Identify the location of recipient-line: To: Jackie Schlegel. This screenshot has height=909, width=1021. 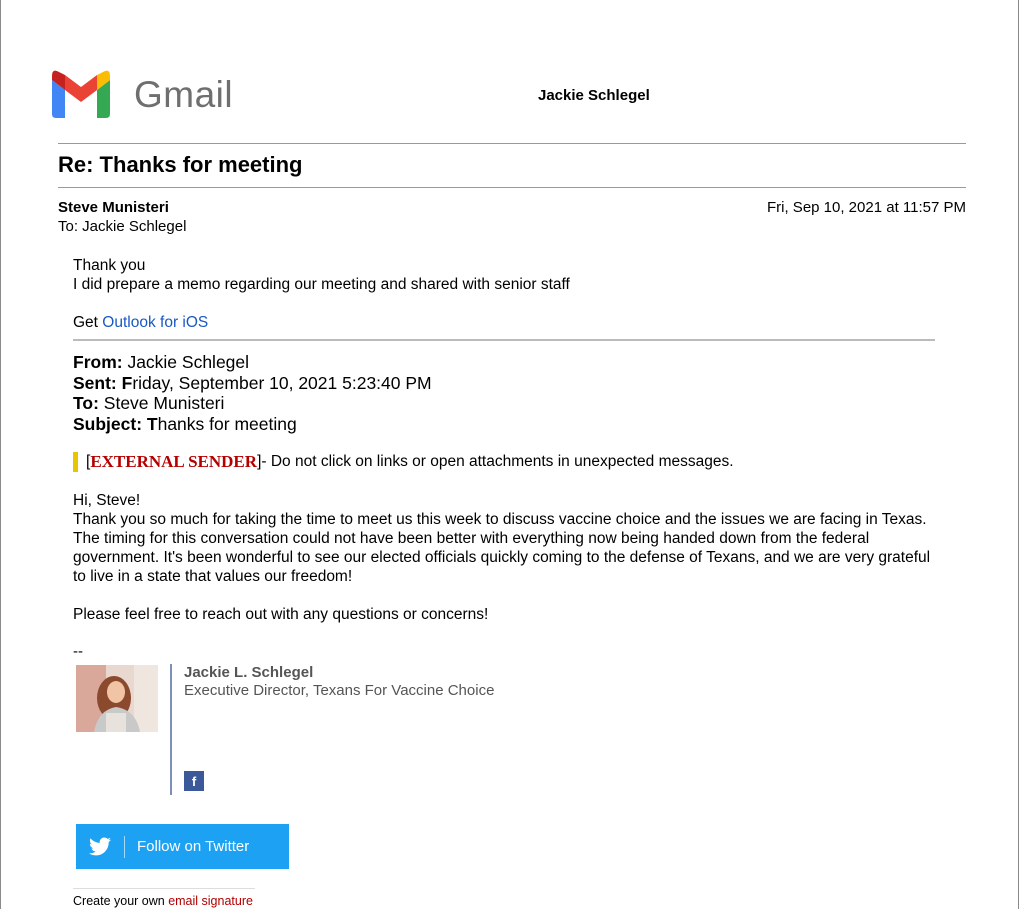
(122, 226).